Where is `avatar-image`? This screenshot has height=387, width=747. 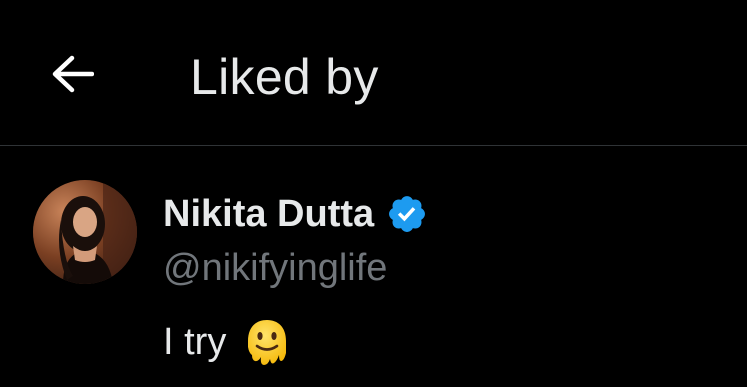 avatar-image is located at coordinates (85, 232).